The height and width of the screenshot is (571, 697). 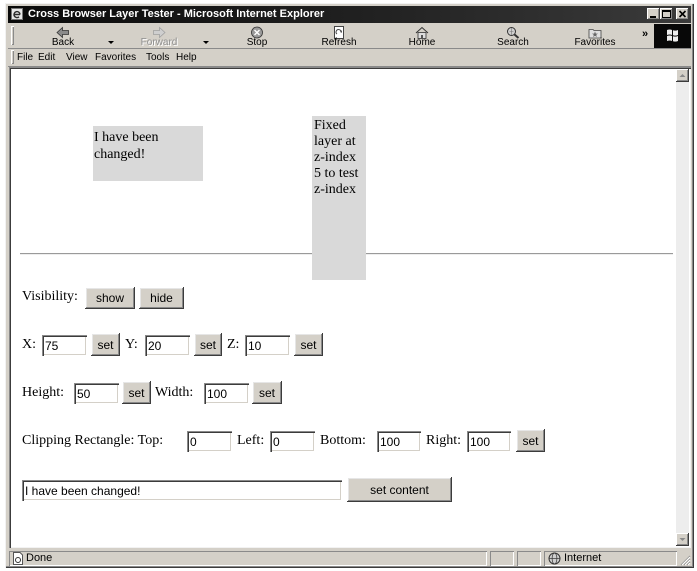 I want to click on close-button, so click(x=682, y=14).